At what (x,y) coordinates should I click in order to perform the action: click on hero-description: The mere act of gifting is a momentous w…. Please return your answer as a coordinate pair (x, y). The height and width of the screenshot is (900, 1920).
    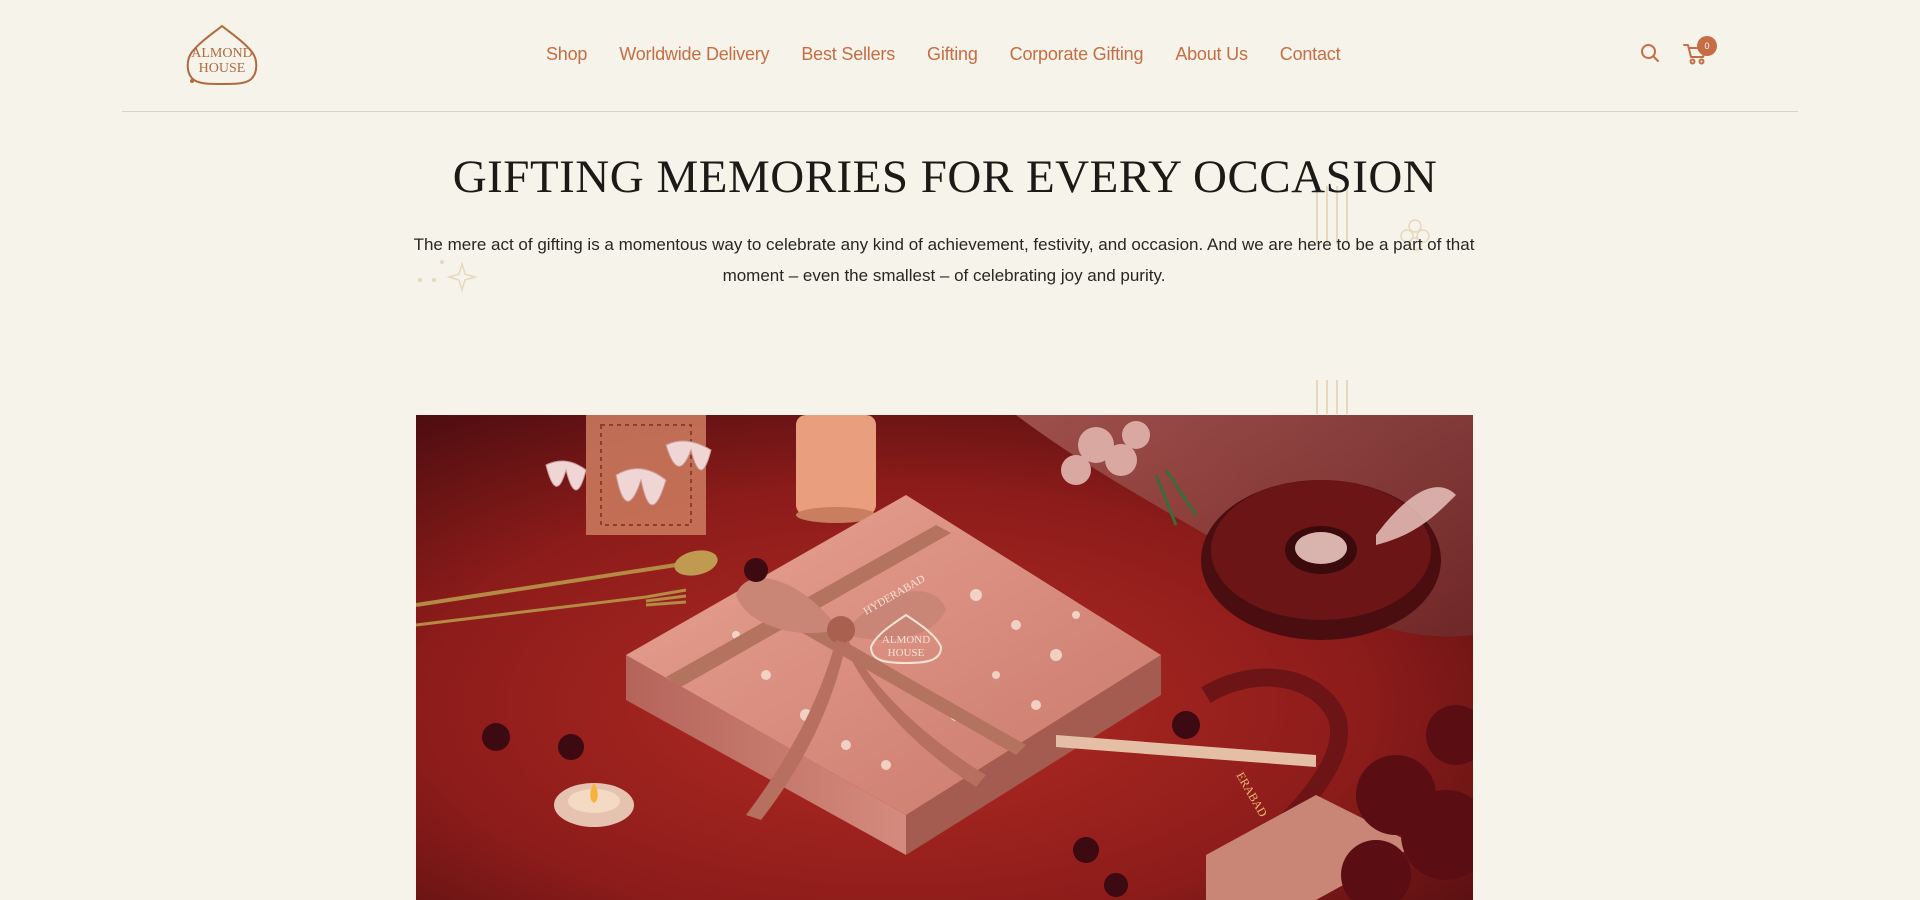
    Looking at the image, I should click on (944, 260).